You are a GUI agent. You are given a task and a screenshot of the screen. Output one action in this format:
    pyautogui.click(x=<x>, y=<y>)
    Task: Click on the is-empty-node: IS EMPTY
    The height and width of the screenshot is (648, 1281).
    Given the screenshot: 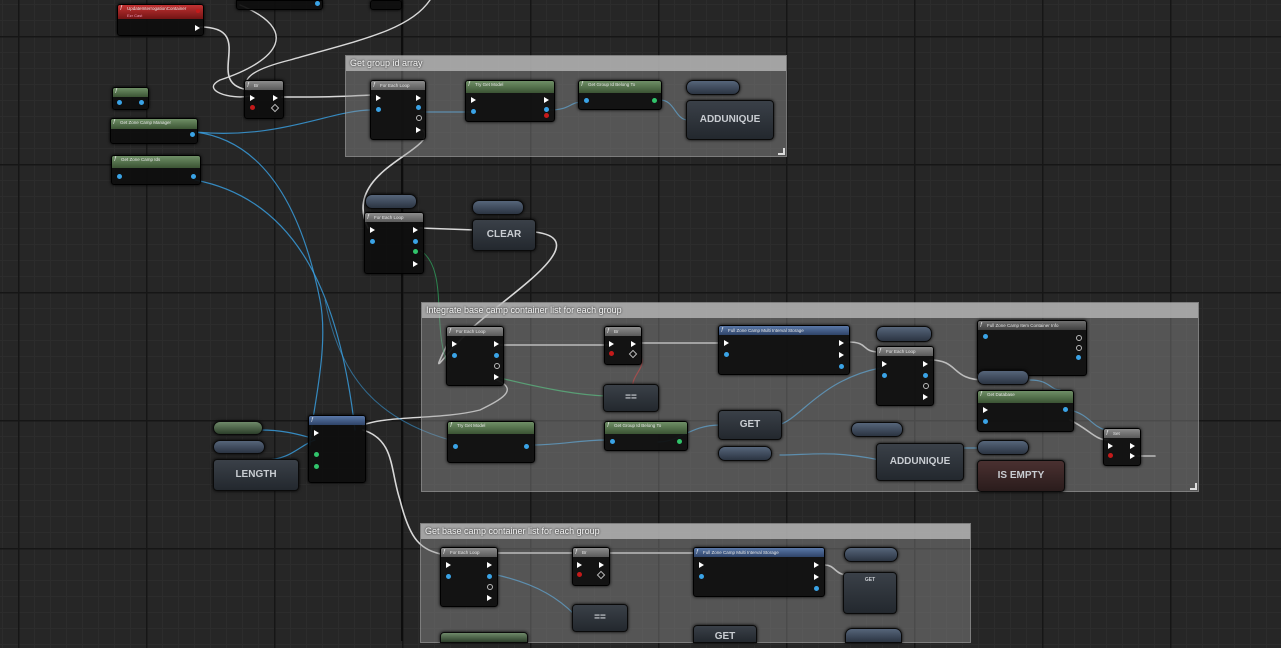 What is the action you would take?
    pyautogui.click(x=1021, y=476)
    